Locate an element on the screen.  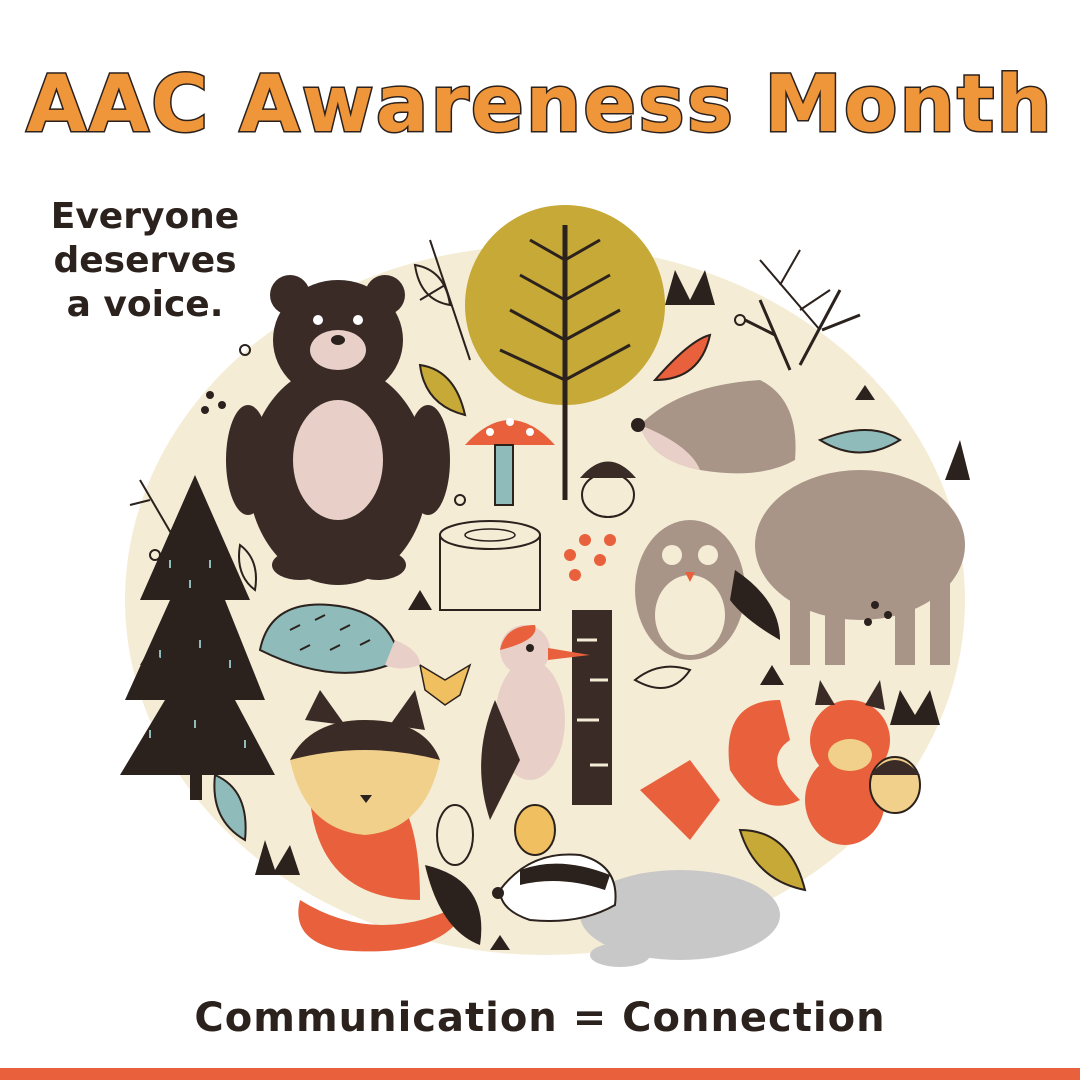
tagline: Everyone deserves a voice. is located at coordinates (145, 261).